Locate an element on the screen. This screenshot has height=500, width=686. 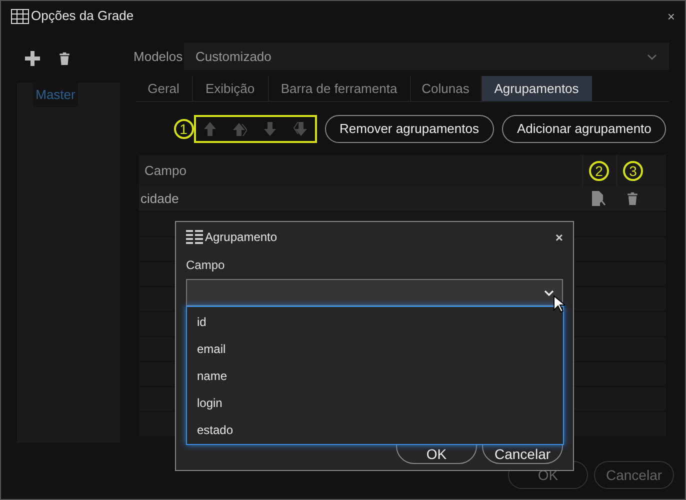
callout-marker: 1 is located at coordinates (184, 129).